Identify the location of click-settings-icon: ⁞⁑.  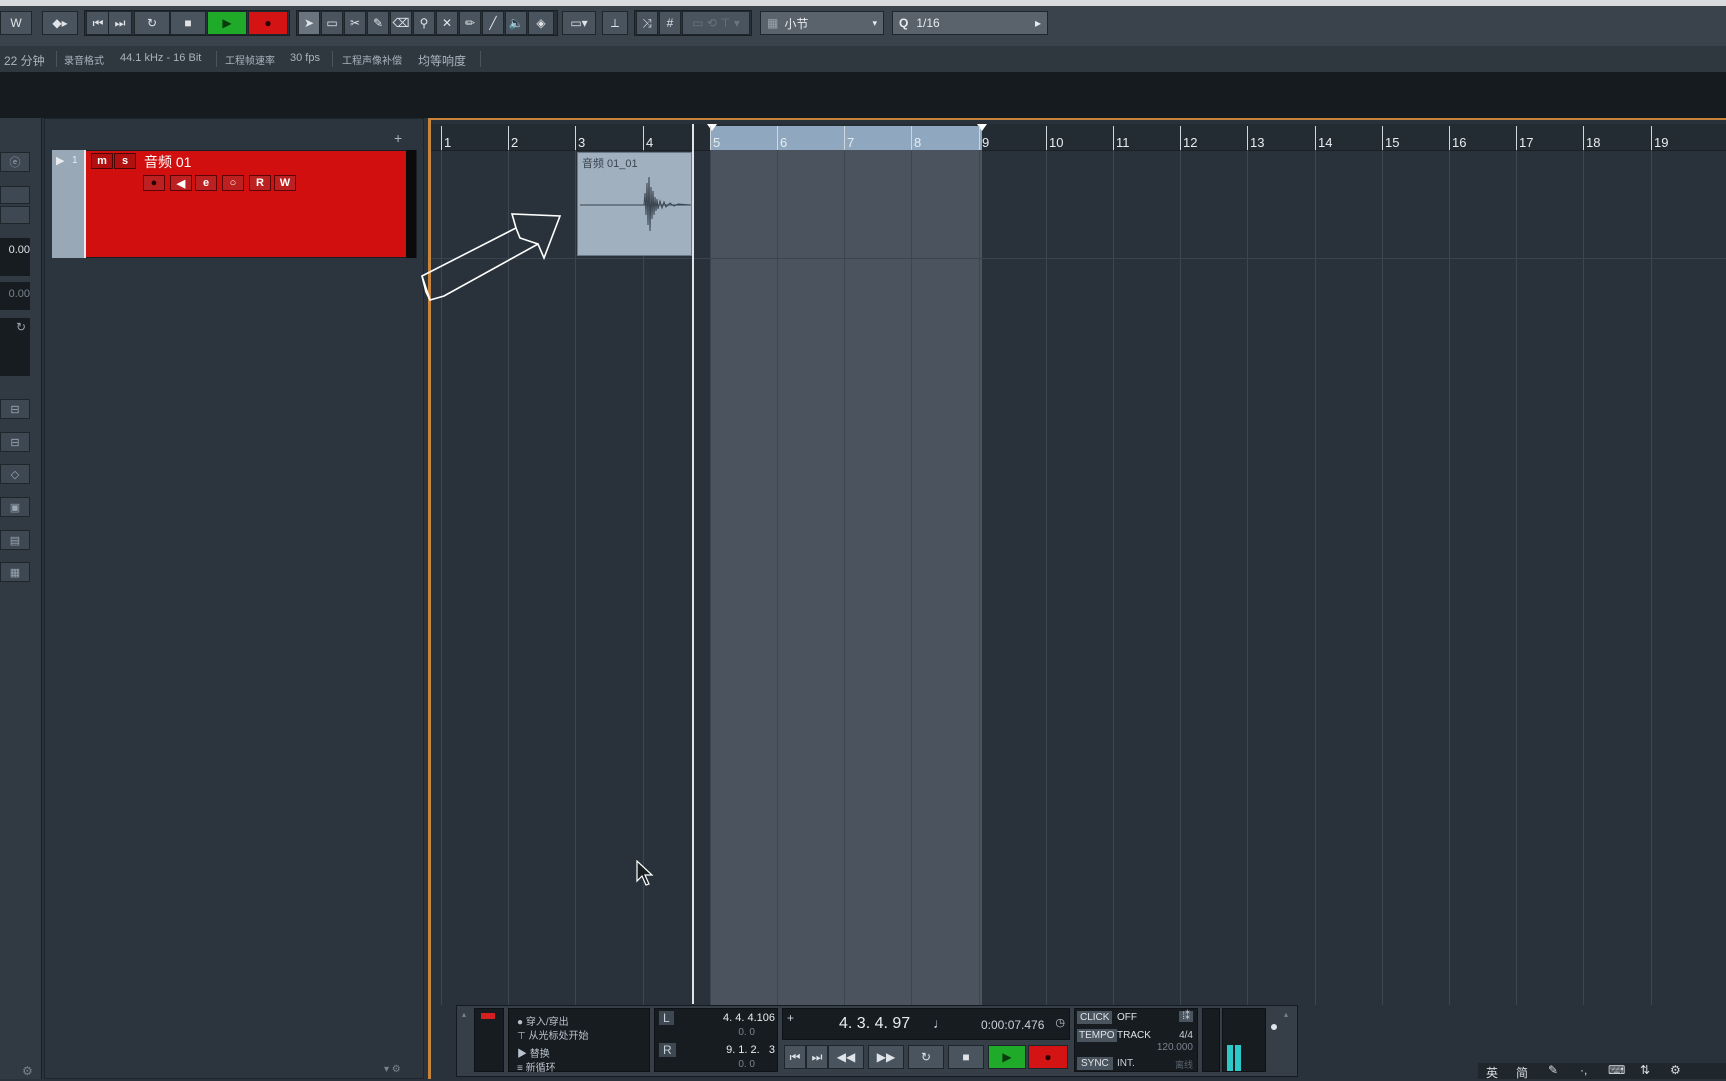
(1186, 1016).